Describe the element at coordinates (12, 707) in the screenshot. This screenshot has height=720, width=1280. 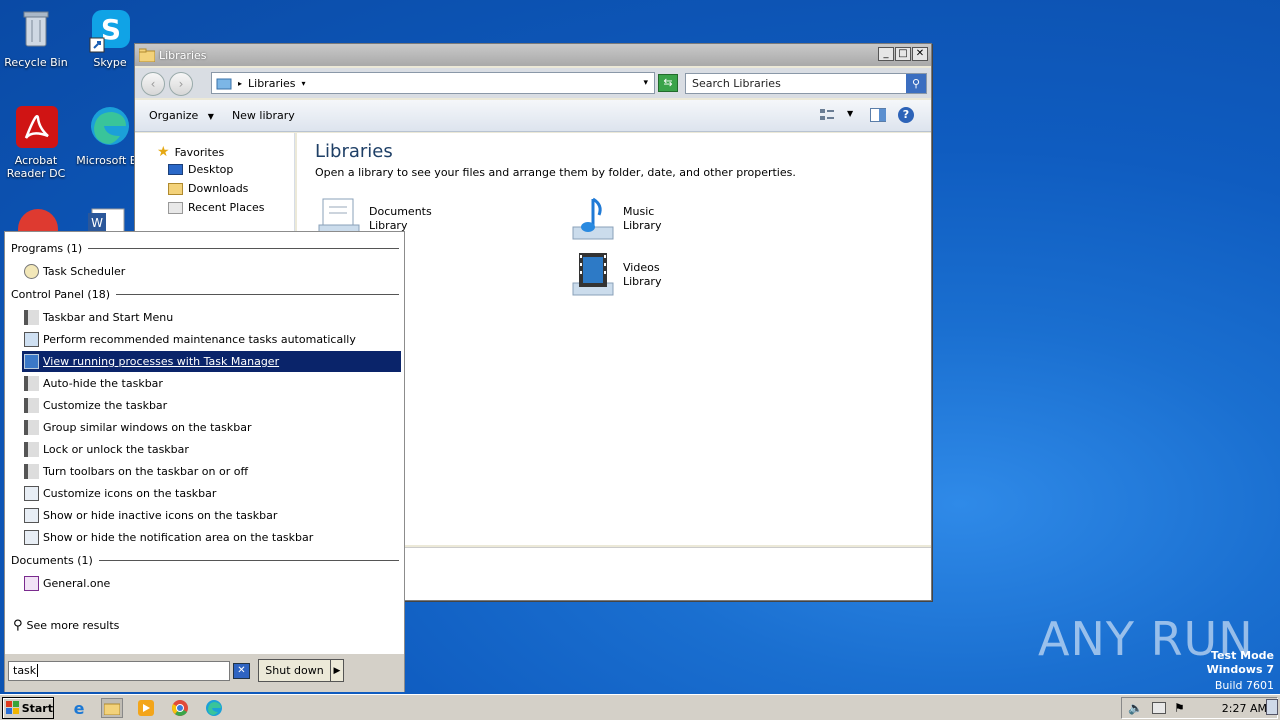
I see `windows-logo-icon` at that location.